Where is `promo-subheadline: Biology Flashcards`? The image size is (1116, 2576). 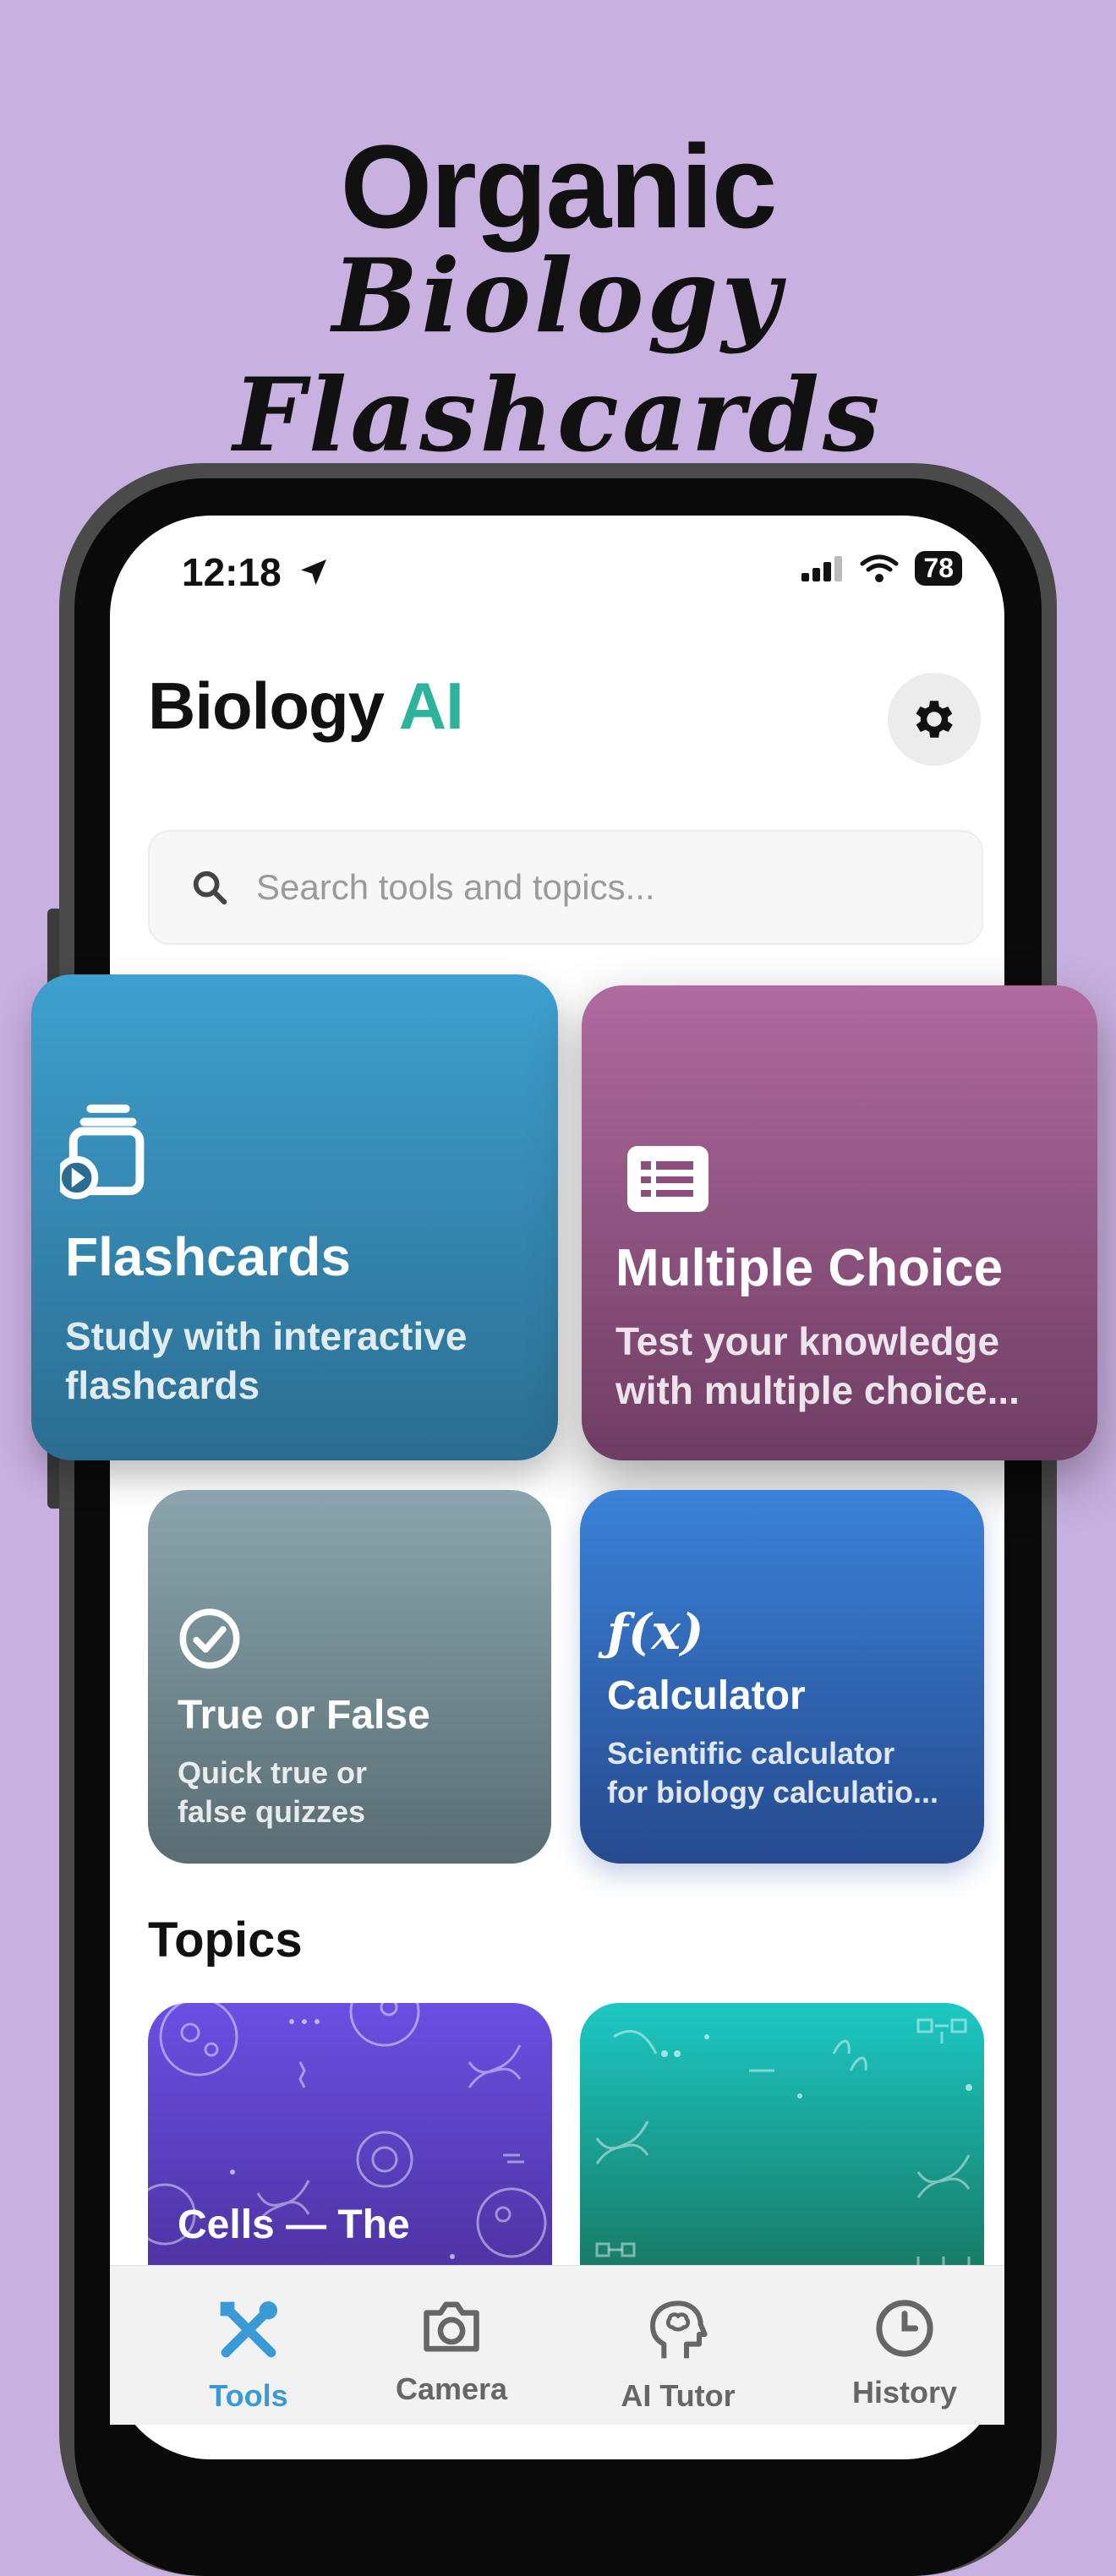
promo-subheadline: Biology Flashcards is located at coordinates (558, 356).